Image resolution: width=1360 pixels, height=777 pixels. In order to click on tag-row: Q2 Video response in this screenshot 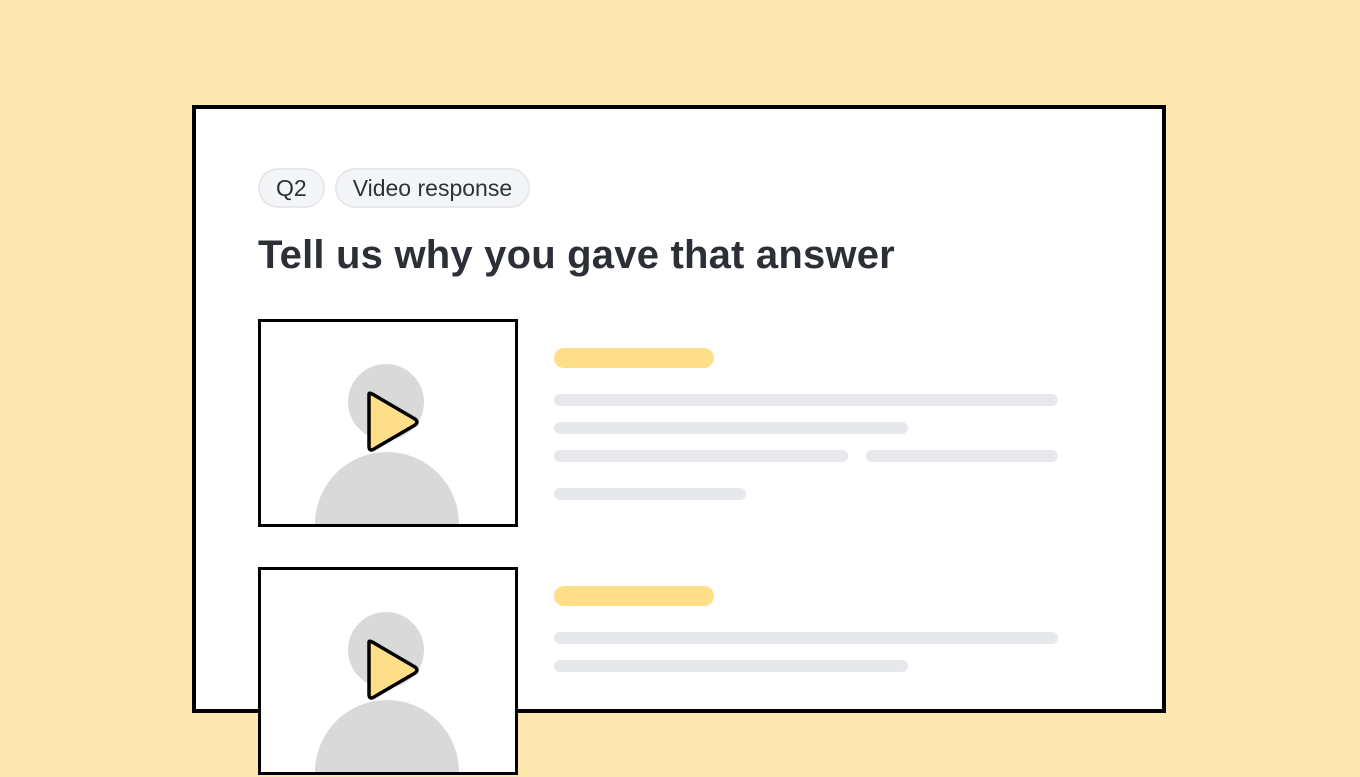, I will do `click(394, 188)`.